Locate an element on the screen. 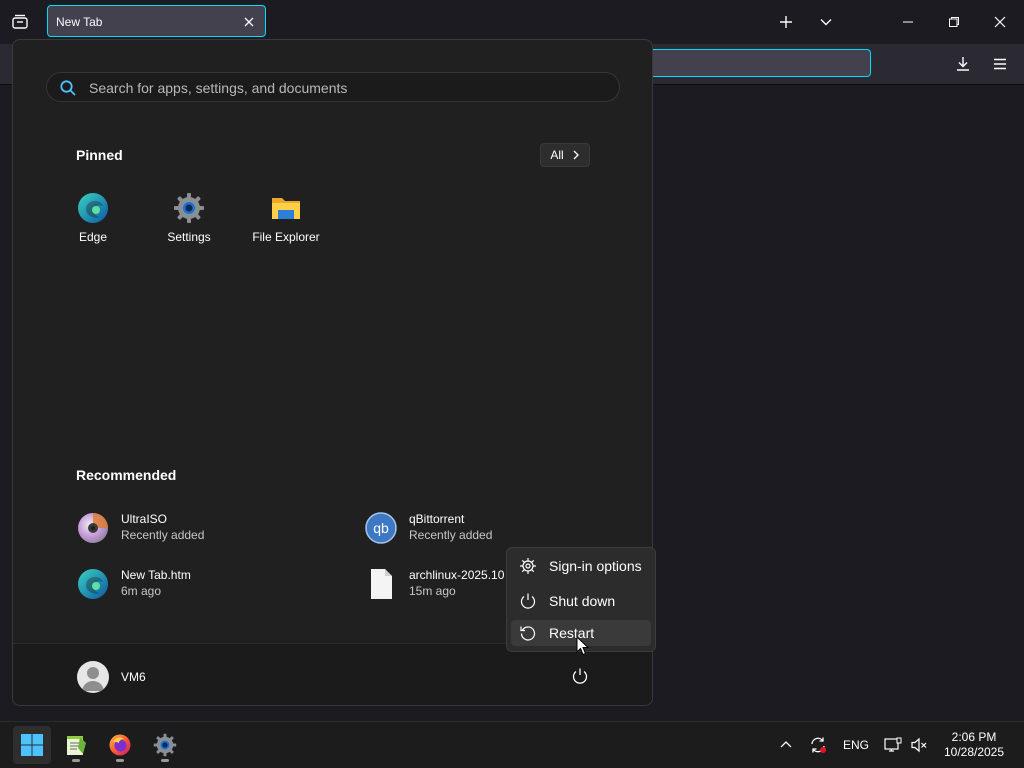 Image resolution: width=1024 pixels, height=768 pixels. restore-icon is located at coordinates (954, 22).